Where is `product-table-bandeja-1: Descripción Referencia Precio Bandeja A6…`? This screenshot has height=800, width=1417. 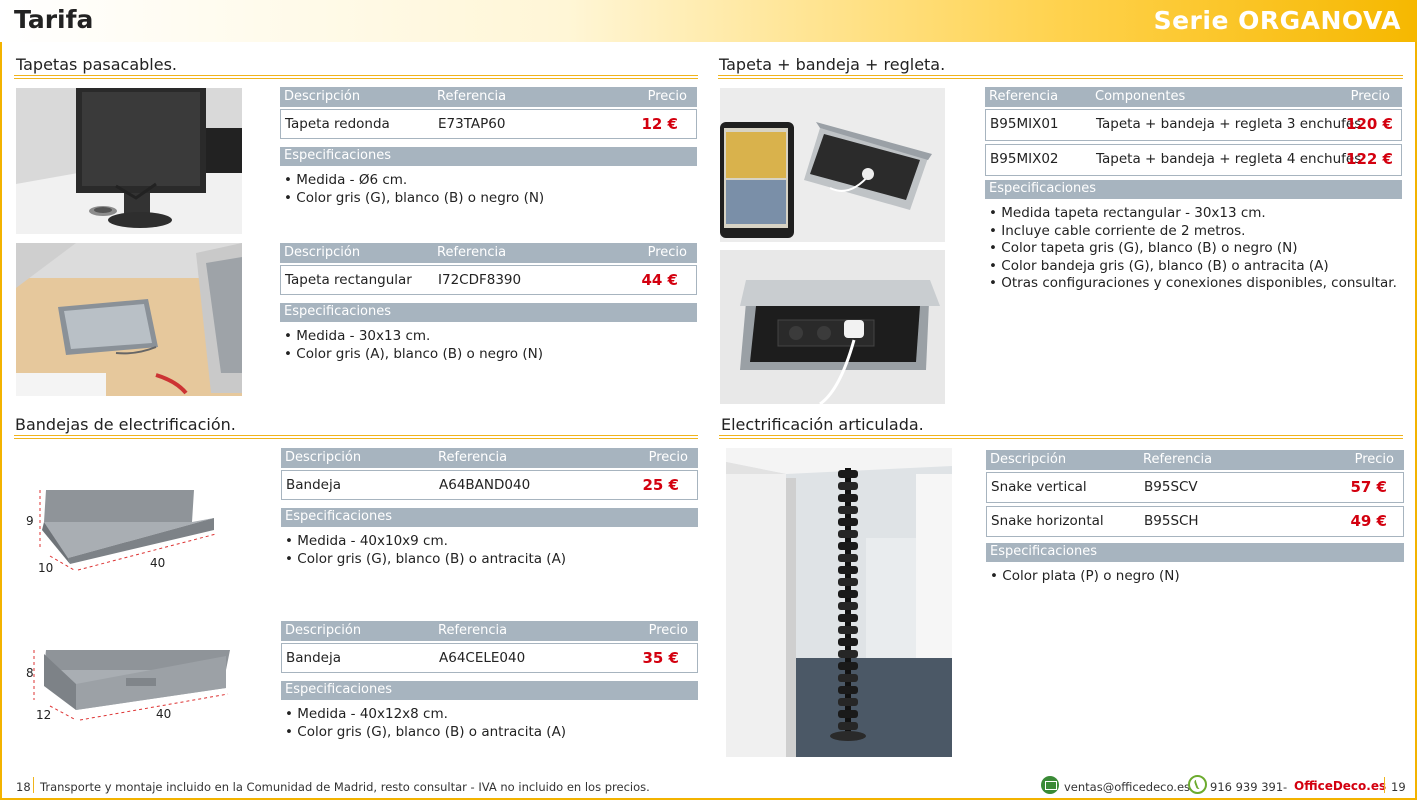
product-table-bandeja-1: Descripción Referencia Precio Bandeja A6… is located at coordinates (489, 508).